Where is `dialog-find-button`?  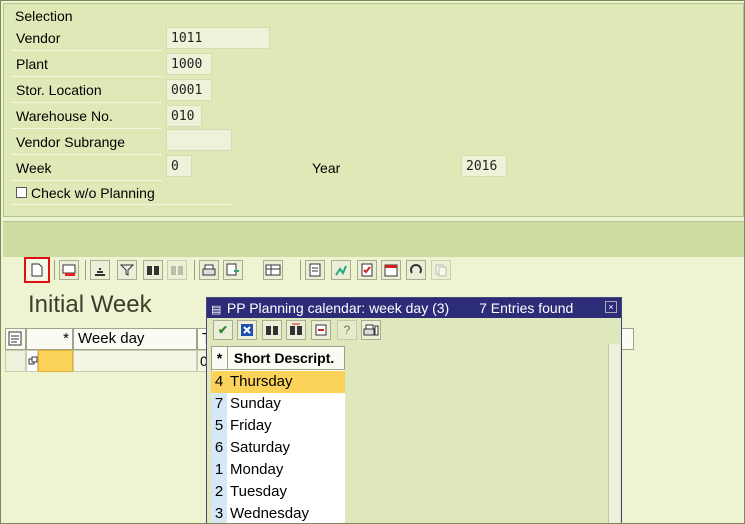
dialog-find-button is located at coordinates (272, 330).